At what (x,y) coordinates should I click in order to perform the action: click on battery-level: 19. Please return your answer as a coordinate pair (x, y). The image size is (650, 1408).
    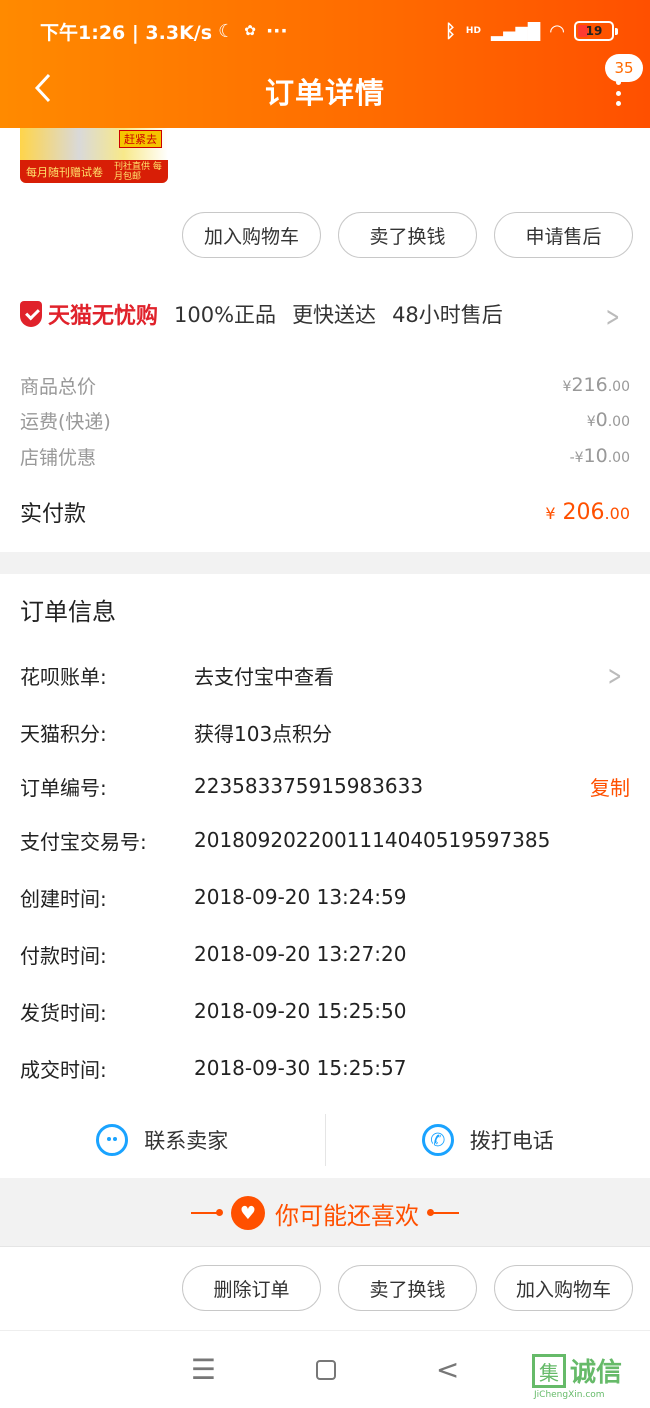
    Looking at the image, I should click on (594, 31).